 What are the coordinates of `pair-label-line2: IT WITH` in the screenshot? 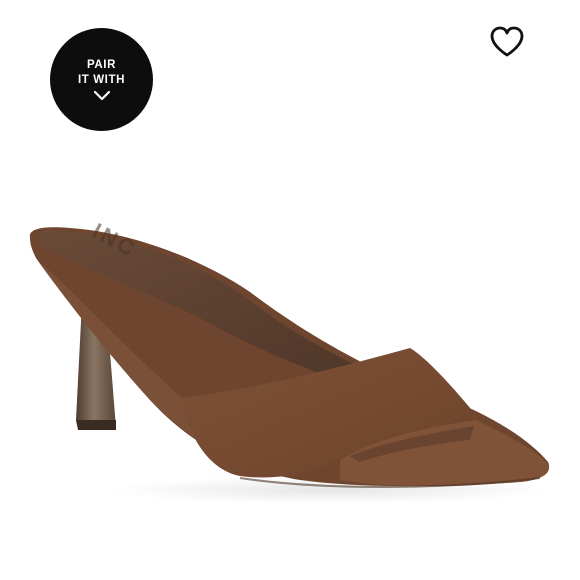 It's located at (101, 79).